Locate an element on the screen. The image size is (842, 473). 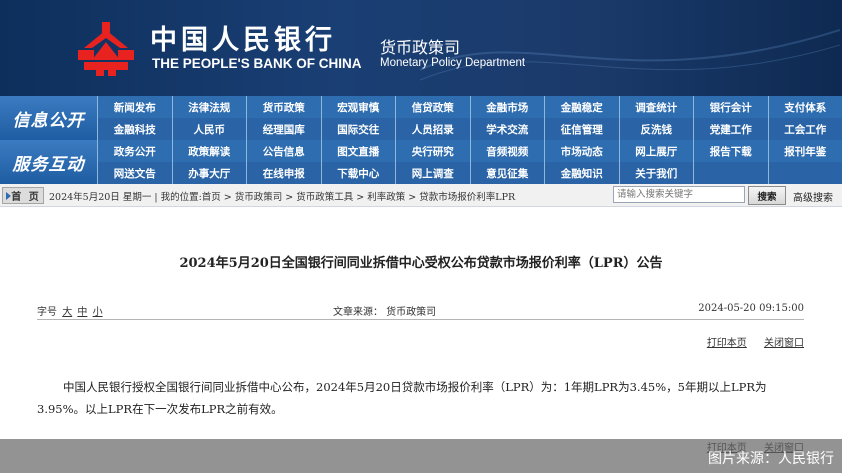
nav-item: 征信管理 is located at coordinates (581, 129).